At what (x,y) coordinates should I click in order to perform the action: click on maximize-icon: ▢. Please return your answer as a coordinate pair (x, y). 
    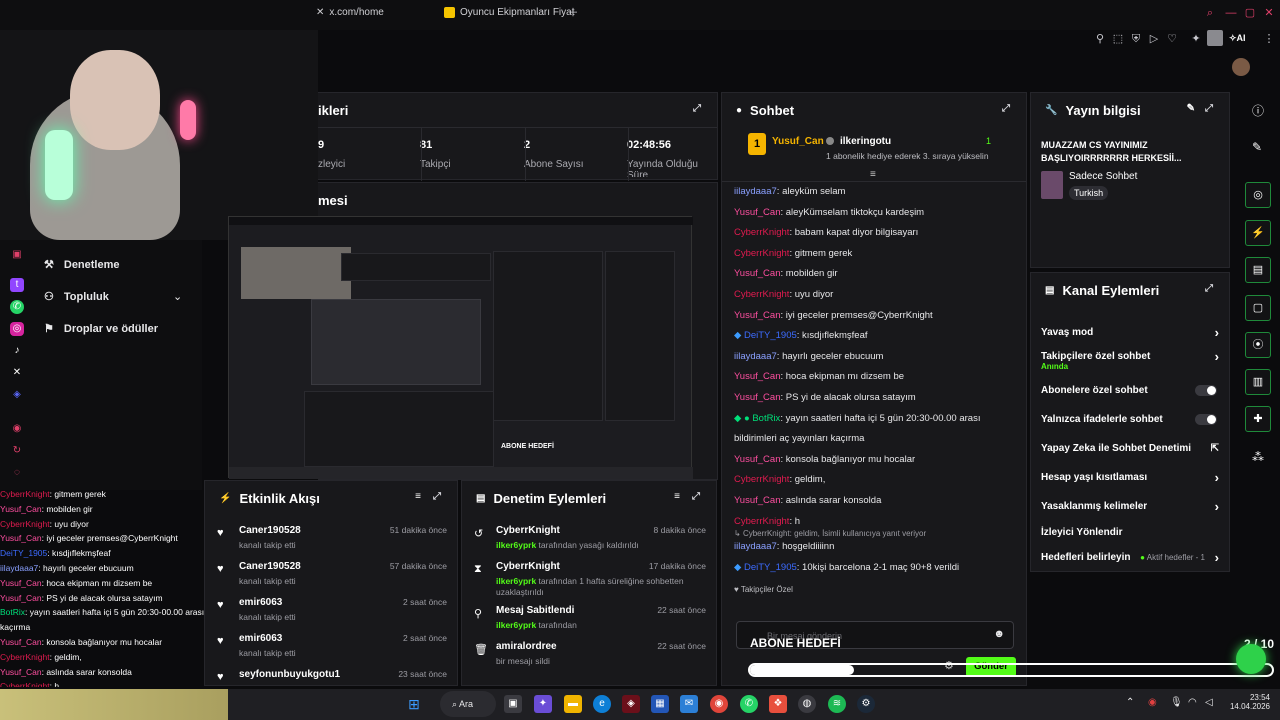
    Looking at the image, I should click on (1250, 13).